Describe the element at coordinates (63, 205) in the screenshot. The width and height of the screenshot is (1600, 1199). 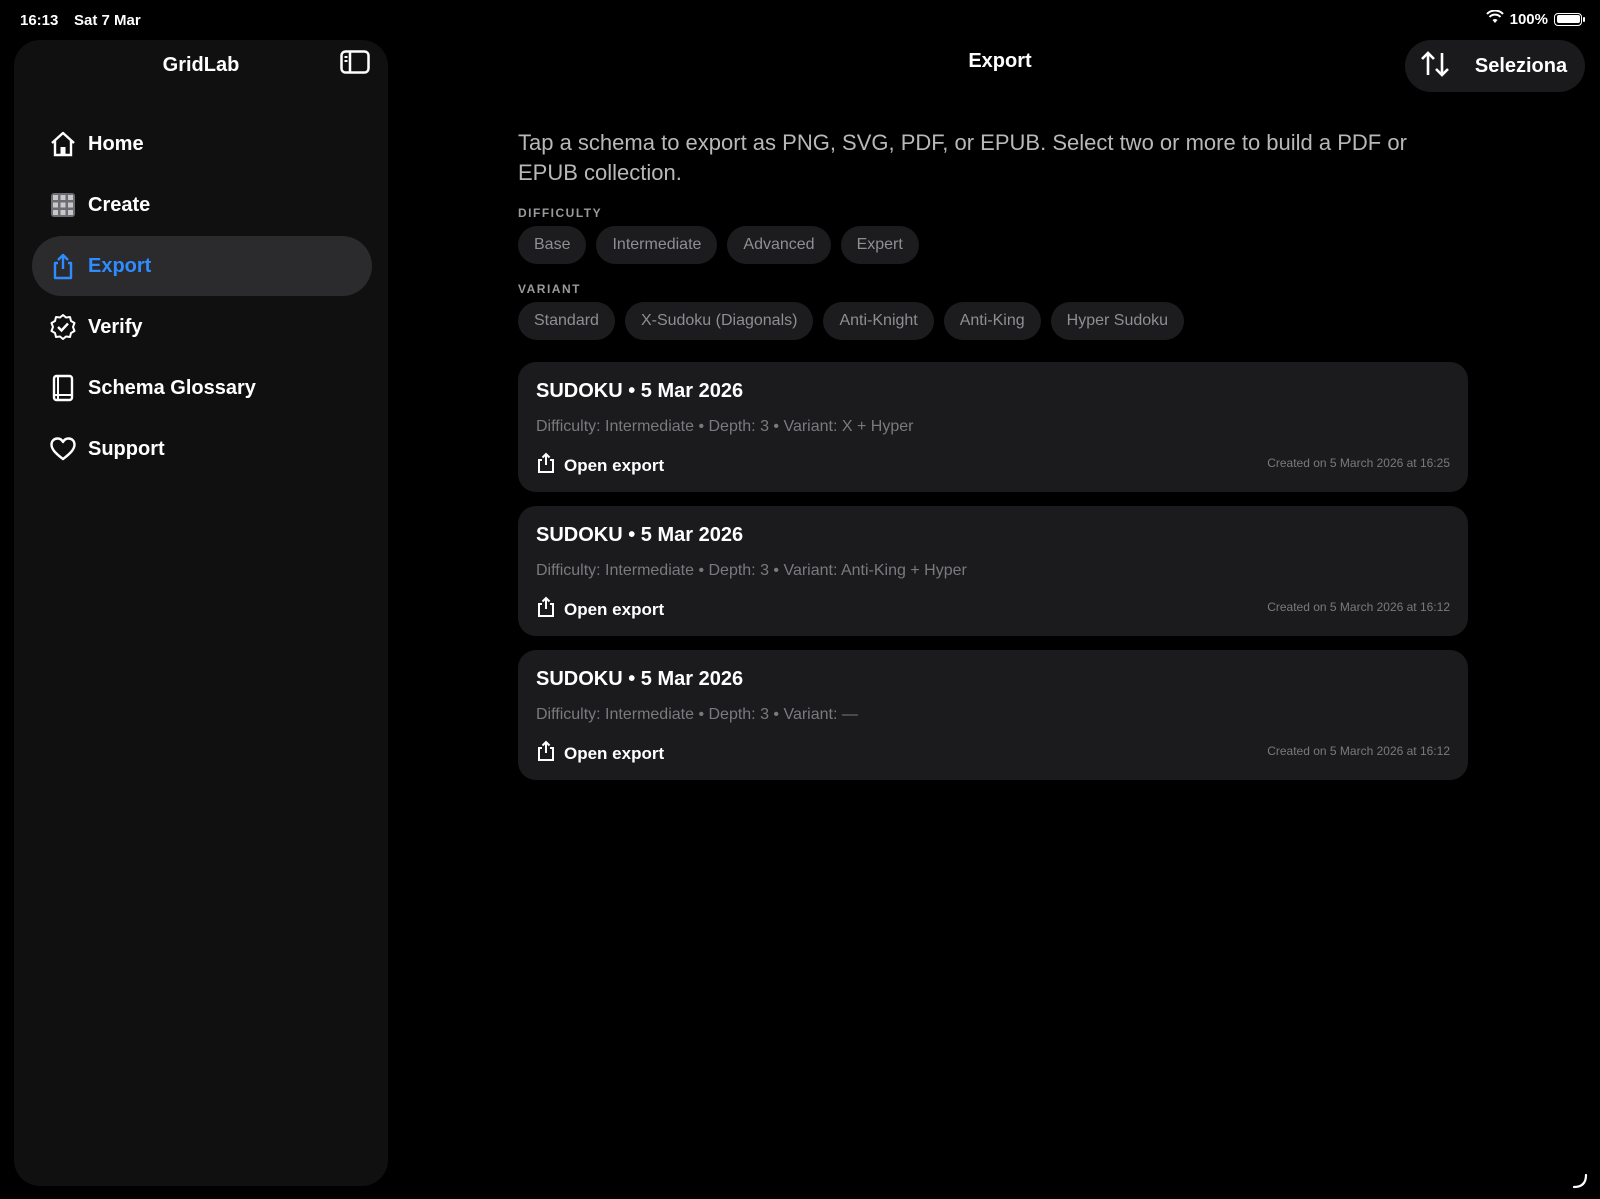
I see `grid-icon` at that location.